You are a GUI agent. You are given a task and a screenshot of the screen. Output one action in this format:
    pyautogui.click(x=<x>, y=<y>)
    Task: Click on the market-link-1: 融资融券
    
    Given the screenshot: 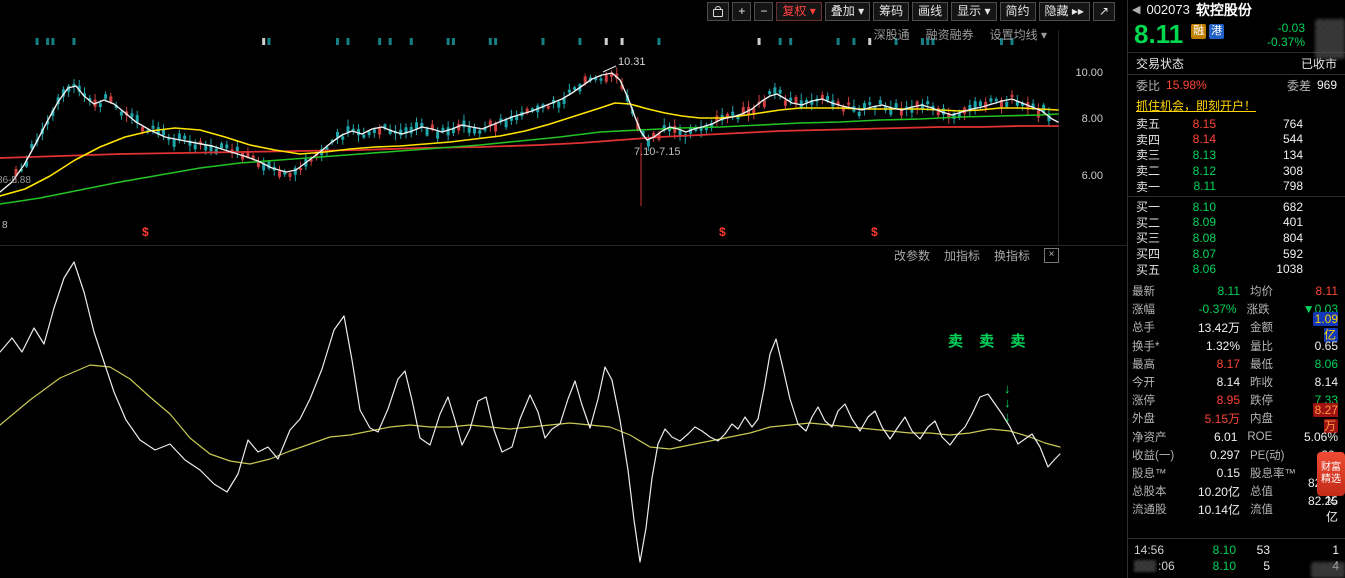 What is the action you would take?
    pyautogui.click(x=950, y=34)
    